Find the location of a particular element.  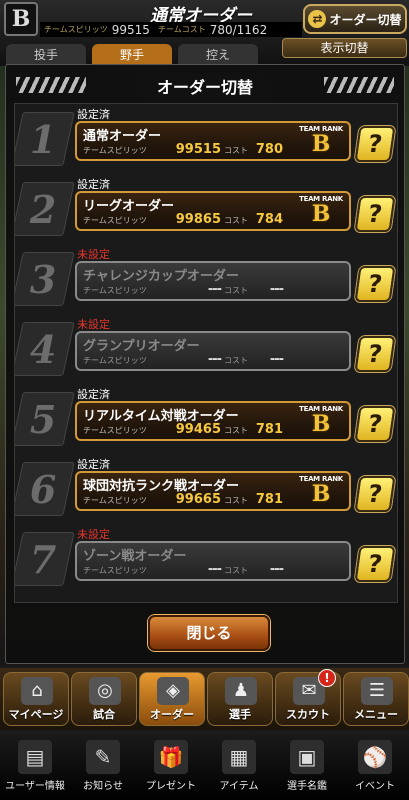

order-number-plate: 2 is located at coordinates (45, 209).